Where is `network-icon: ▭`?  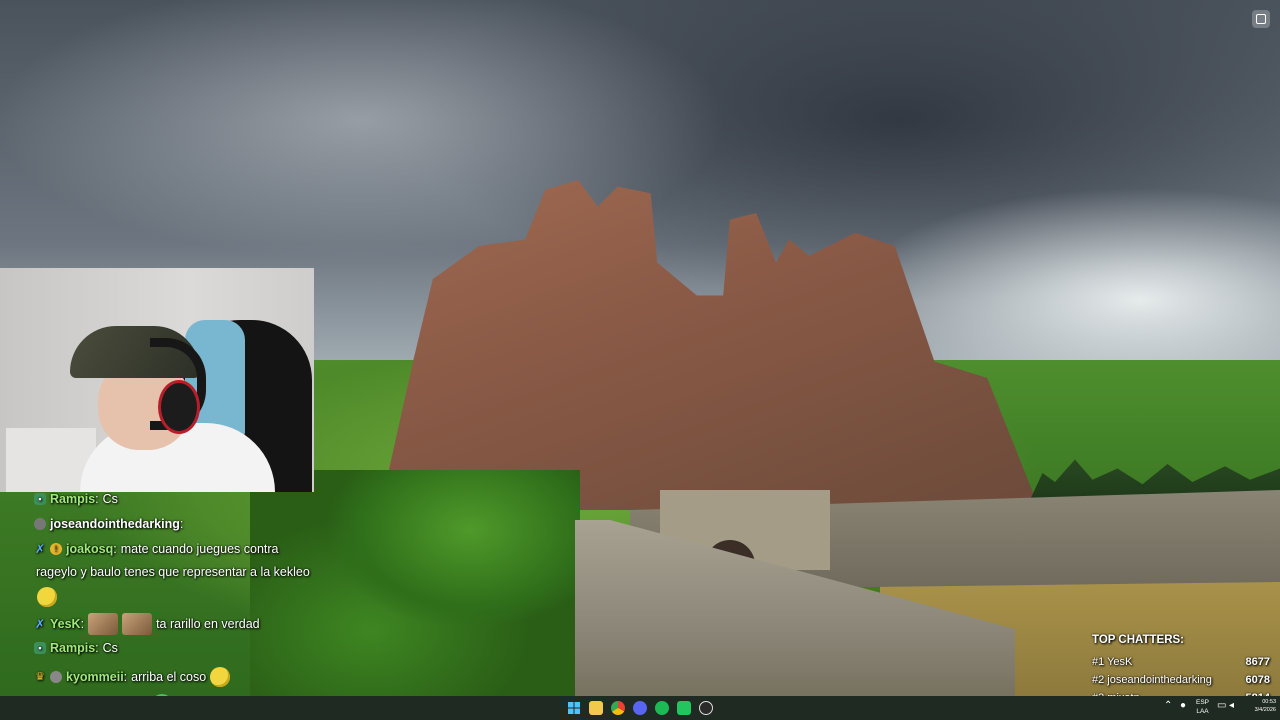 network-icon: ▭ is located at coordinates (1221, 705).